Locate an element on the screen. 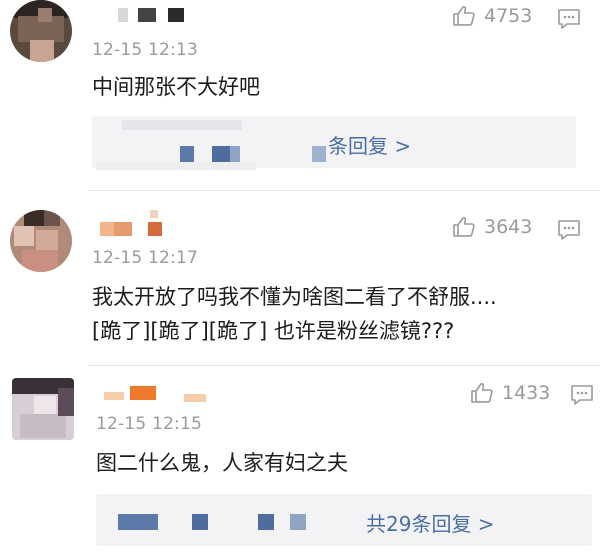 The height and width of the screenshot is (558, 600). reply-preview: 共29条回复 > is located at coordinates (344, 520).